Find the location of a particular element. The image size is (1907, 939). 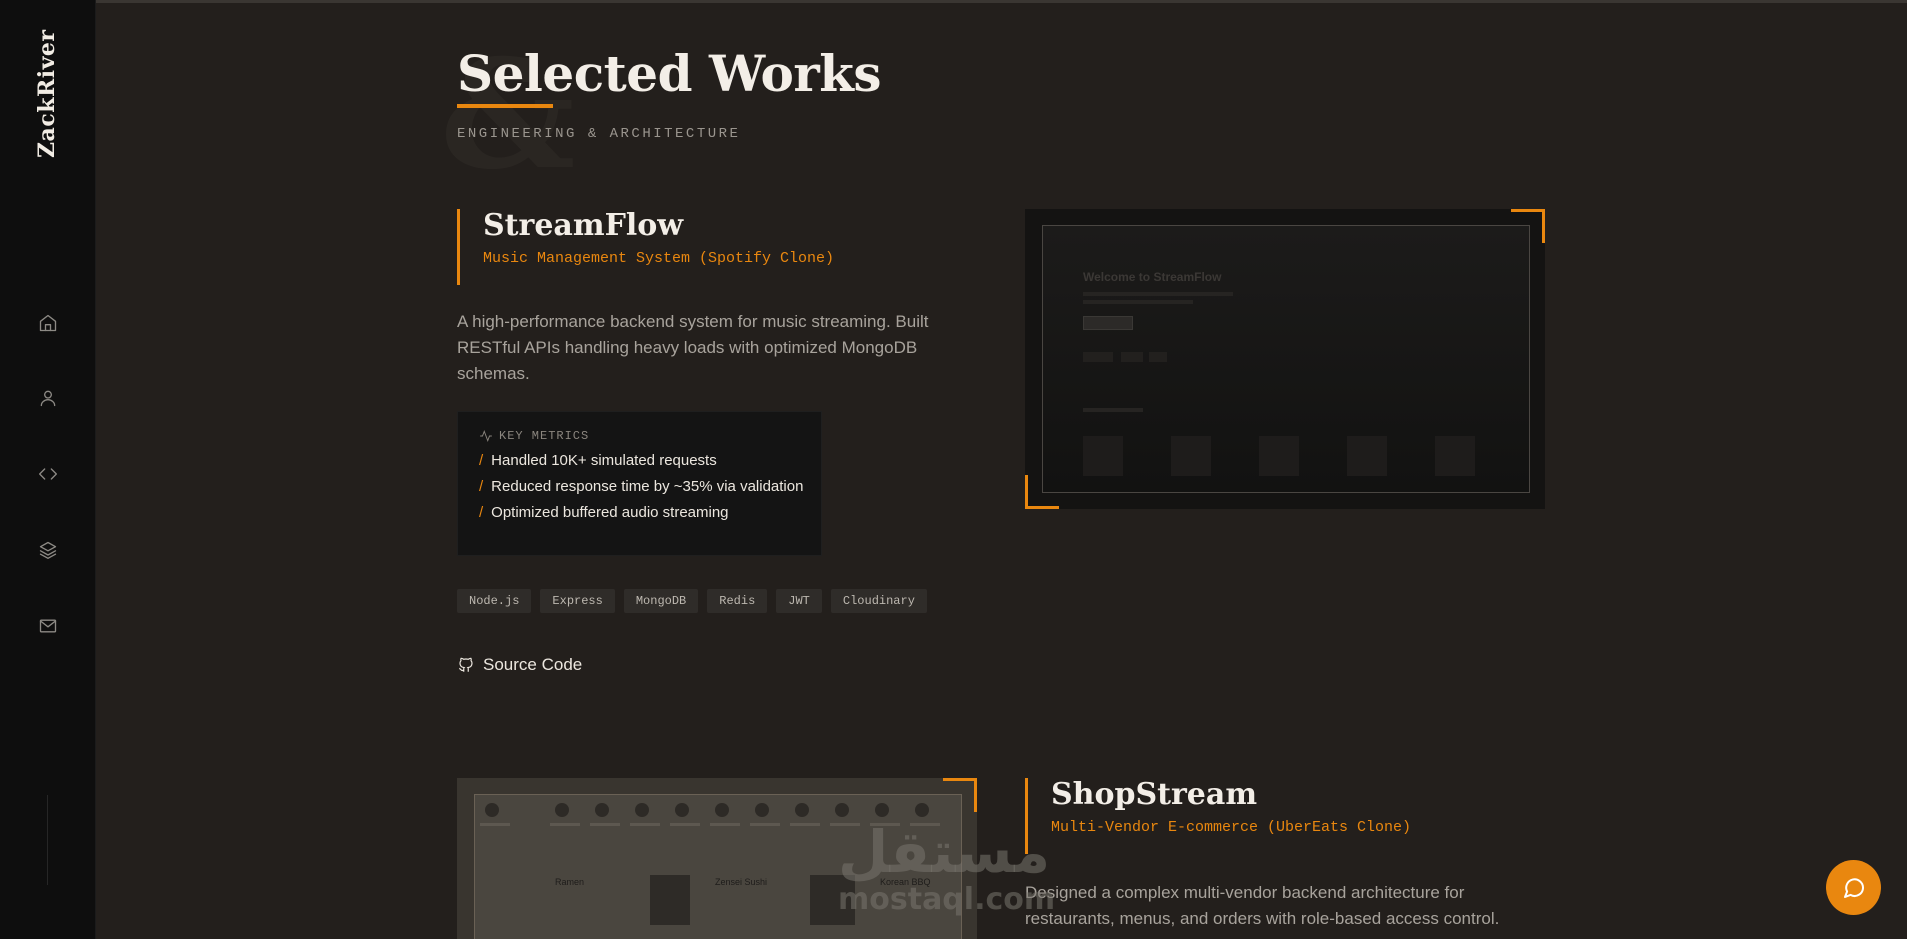

nav-contact-button is located at coordinates (48, 626).